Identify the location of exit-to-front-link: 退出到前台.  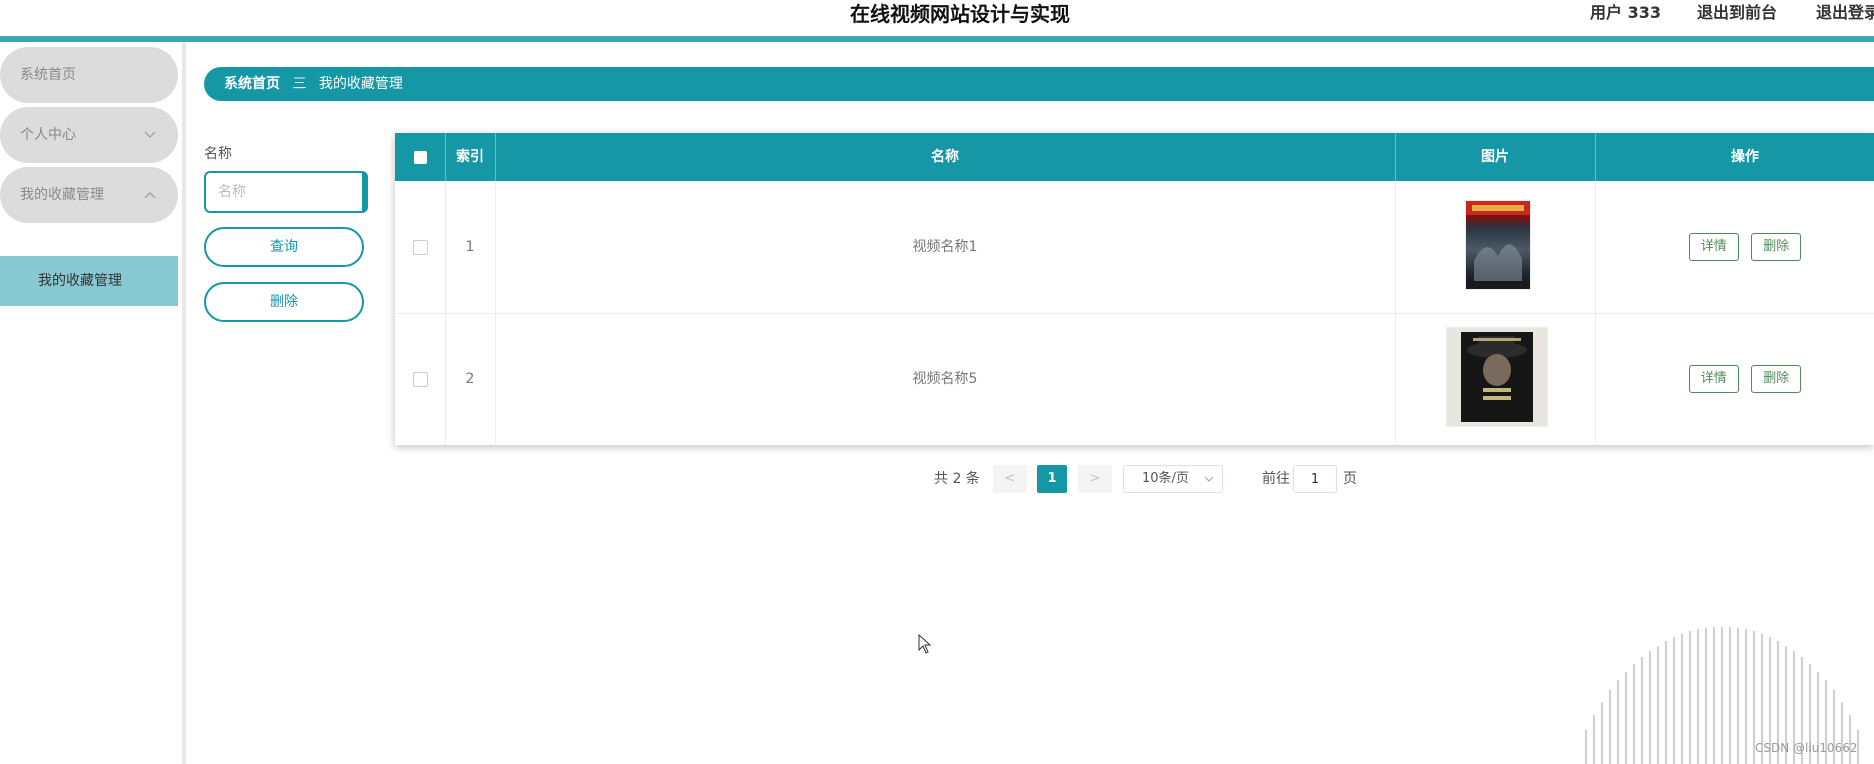
(1737, 13).